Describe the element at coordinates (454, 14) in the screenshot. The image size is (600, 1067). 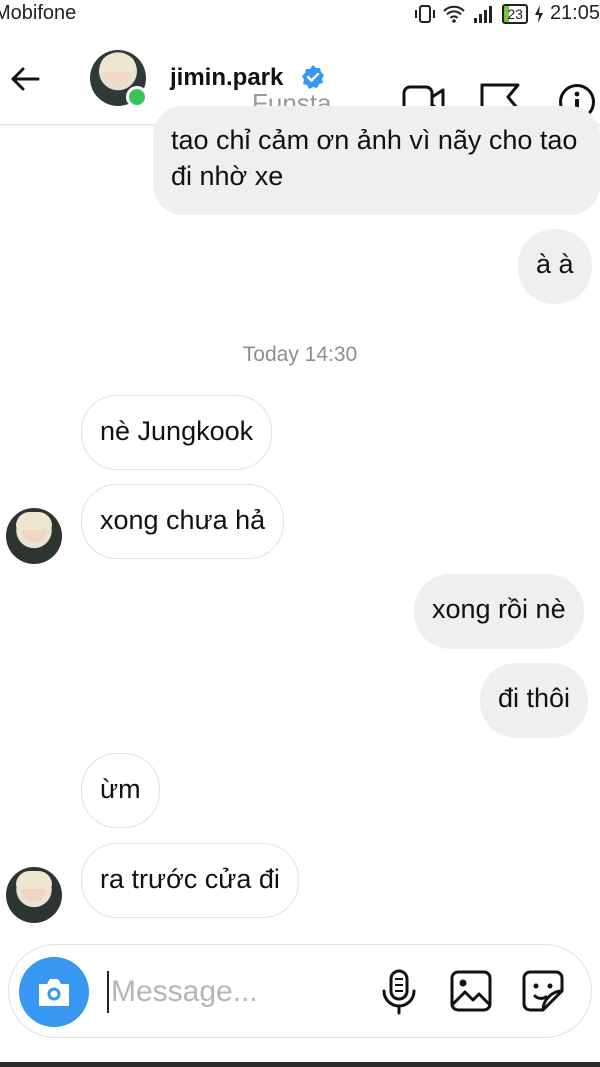
I see `wifi-icon` at that location.